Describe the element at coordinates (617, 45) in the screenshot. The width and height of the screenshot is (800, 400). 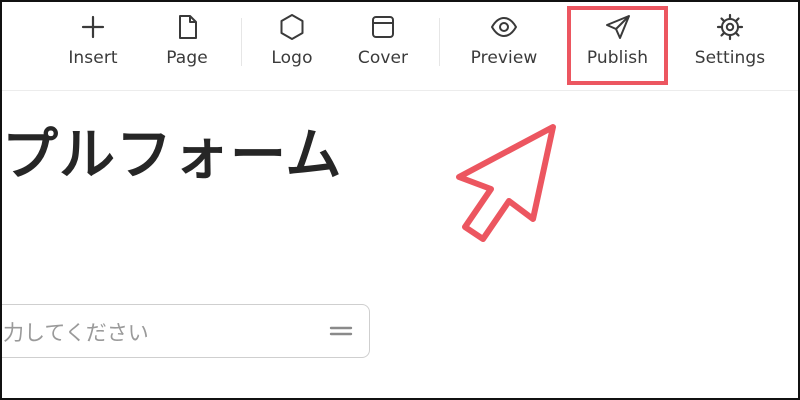
I see `publish-highlight-box` at that location.